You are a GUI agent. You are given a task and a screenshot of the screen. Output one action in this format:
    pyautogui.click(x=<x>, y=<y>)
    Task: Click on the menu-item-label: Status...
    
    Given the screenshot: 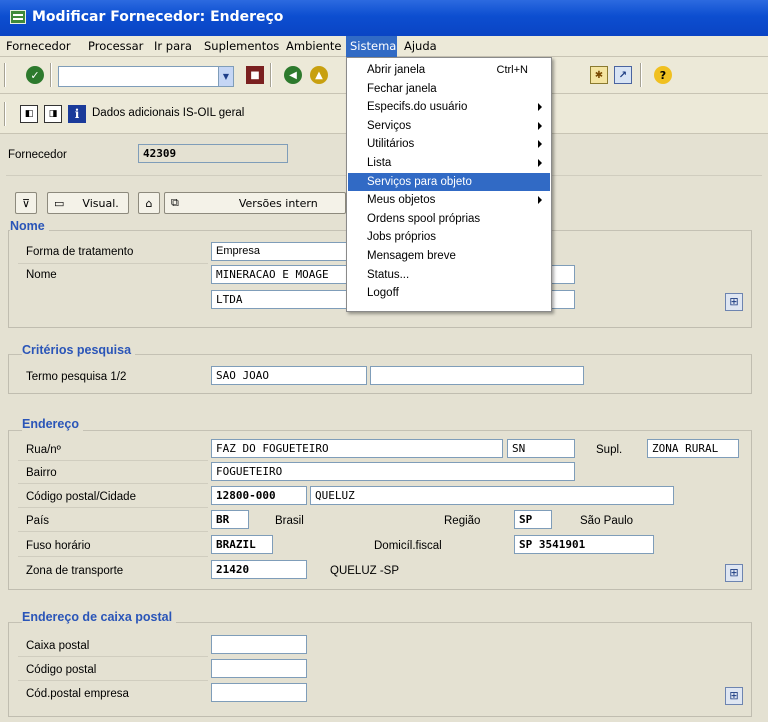 What is the action you would take?
    pyautogui.click(x=388, y=274)
    